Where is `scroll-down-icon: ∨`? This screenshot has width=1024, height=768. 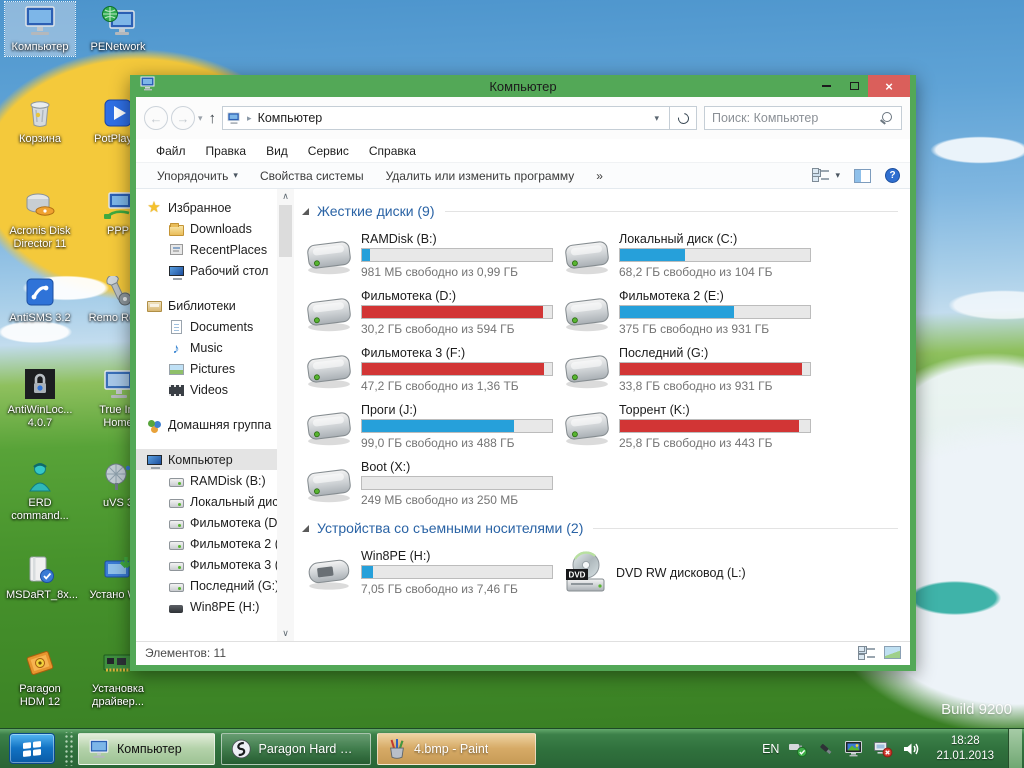 scroll-down-icon: ∨ is located at coordinates (285, 633).